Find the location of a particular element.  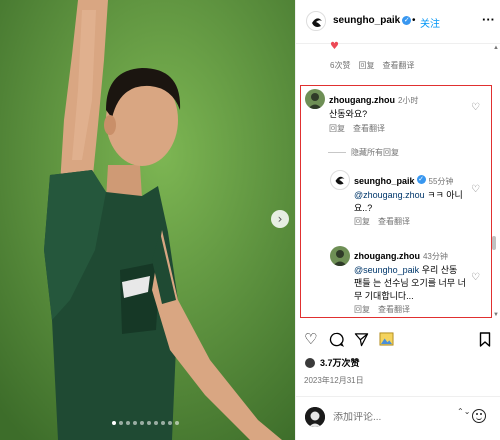

scroll-down-arrow-icon: ▼ is located at coordinates (496, 315).